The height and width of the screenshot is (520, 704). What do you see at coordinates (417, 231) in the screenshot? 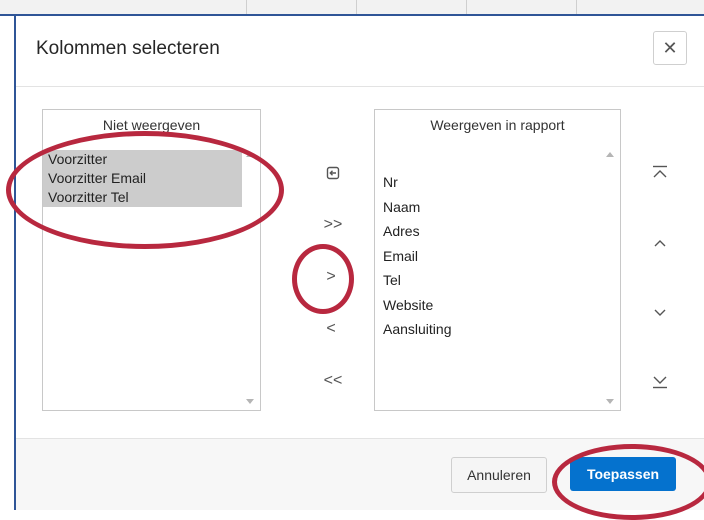
I see `list-item: Adres` at bounding box center [417, 231].